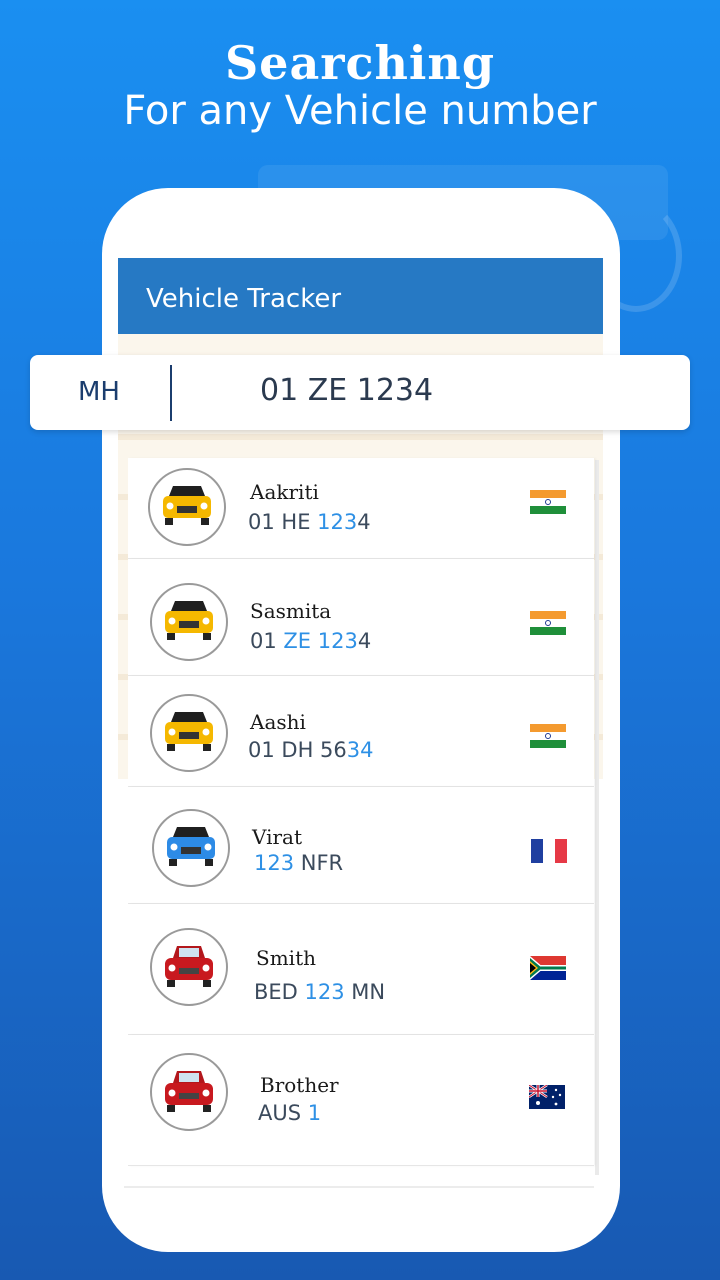 The width and height of the screenshot is (720, 1280). What do you see at coordinates (286, 958) in the screenshot?
I see `owner-name: Smith` at bounding box center [286, 958].